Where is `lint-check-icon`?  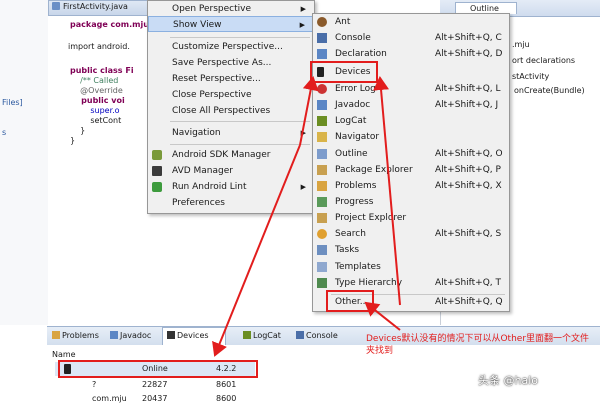 lint-check-icon is located at coordinates (157, 187).